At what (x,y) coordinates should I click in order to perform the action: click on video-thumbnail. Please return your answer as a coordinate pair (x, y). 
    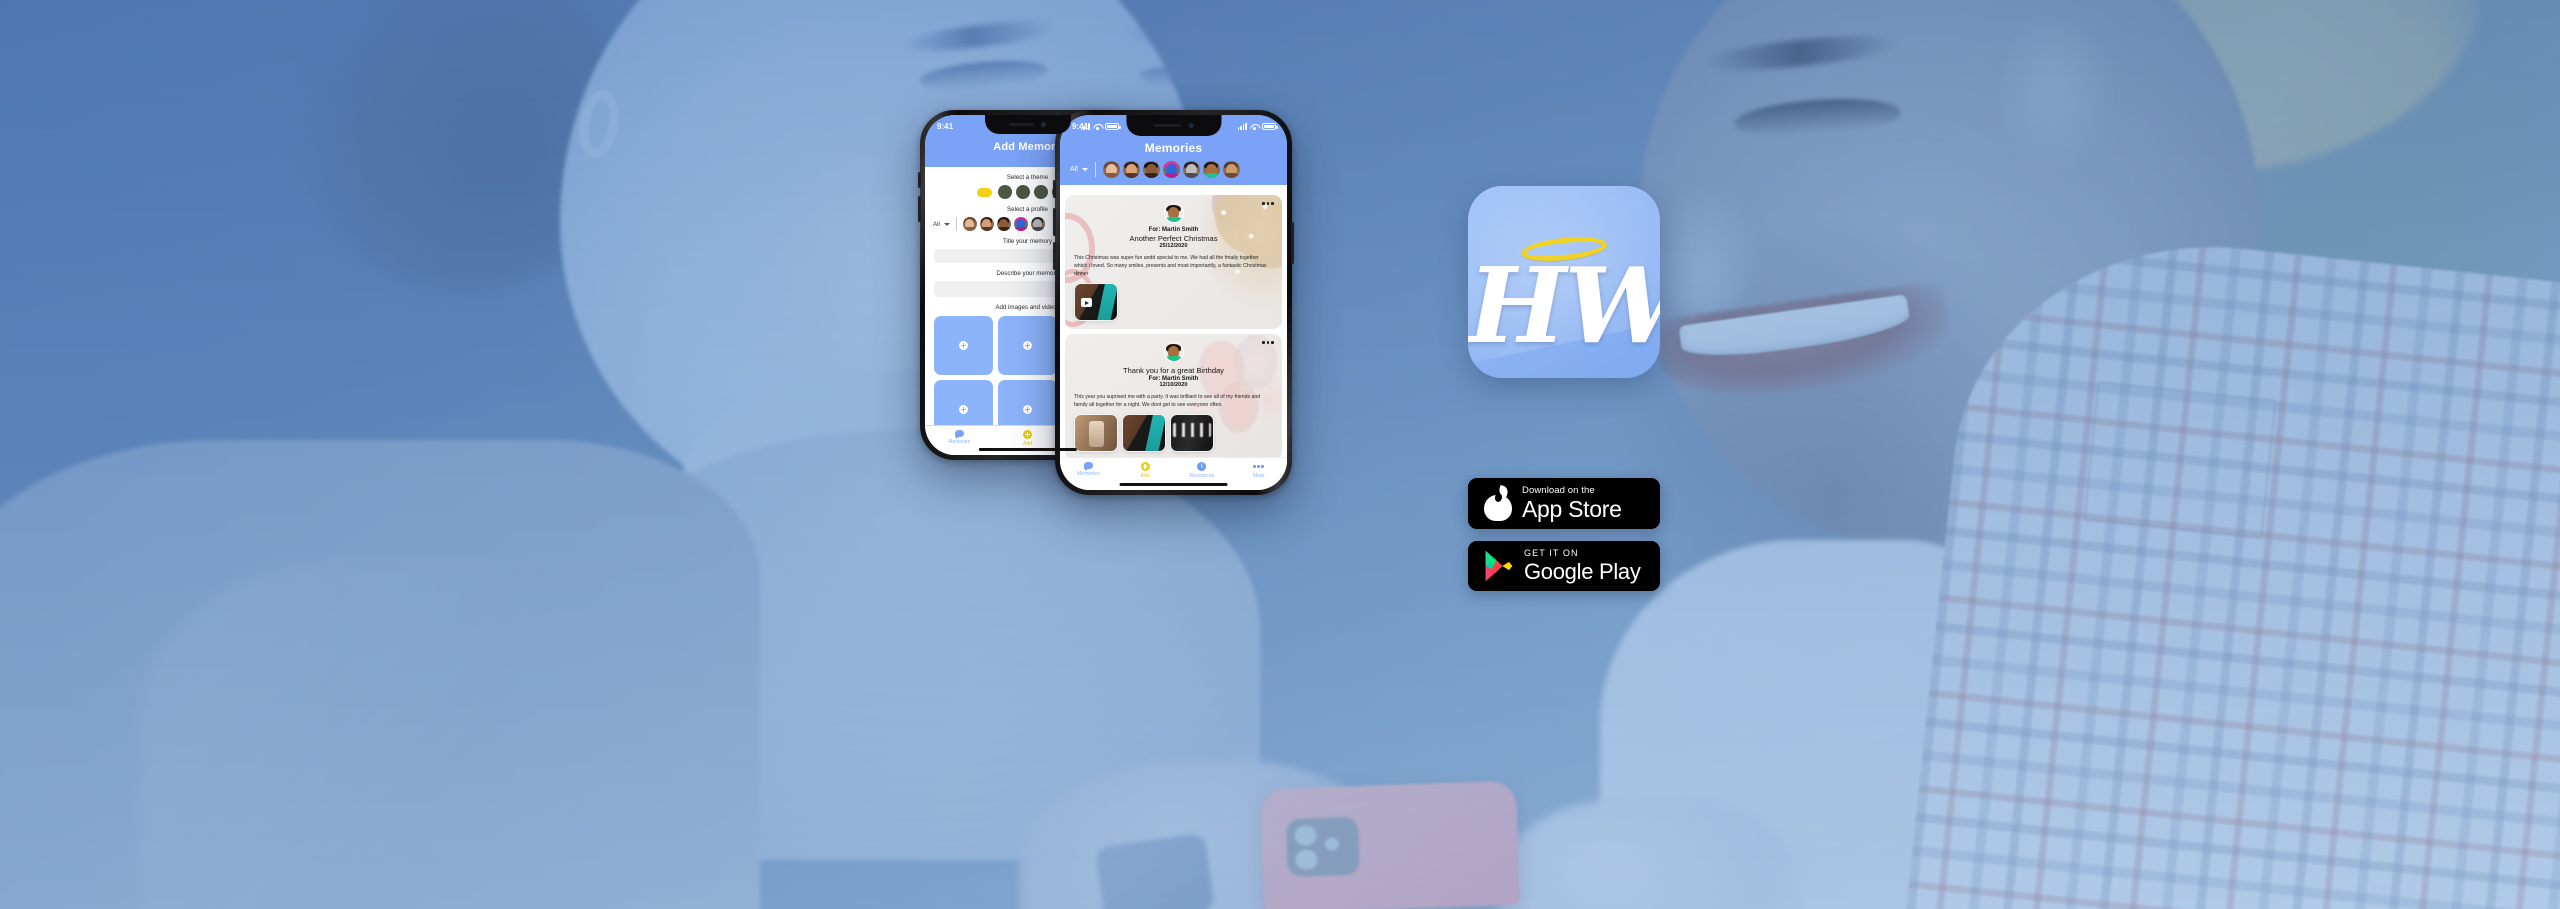
    Looking at the image, I should click on (1096, 302).